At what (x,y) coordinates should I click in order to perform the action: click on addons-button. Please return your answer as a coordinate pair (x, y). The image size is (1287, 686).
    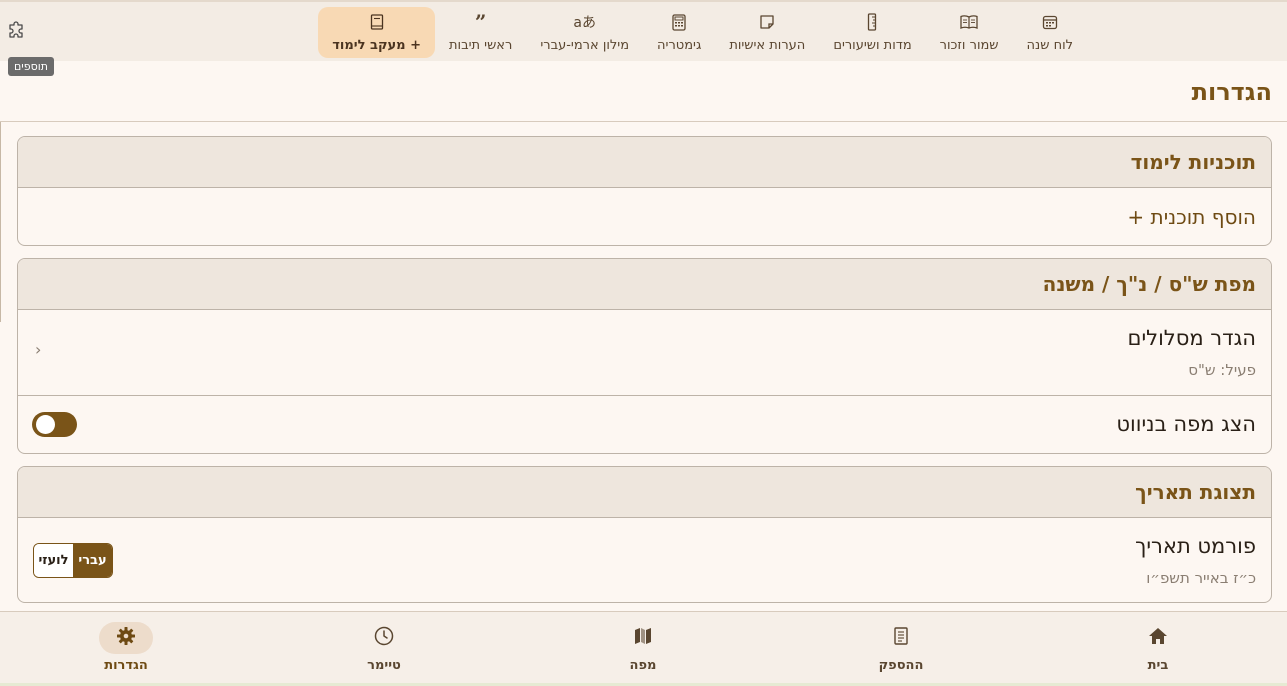
    Looking at the image, I should click on (17, 33).